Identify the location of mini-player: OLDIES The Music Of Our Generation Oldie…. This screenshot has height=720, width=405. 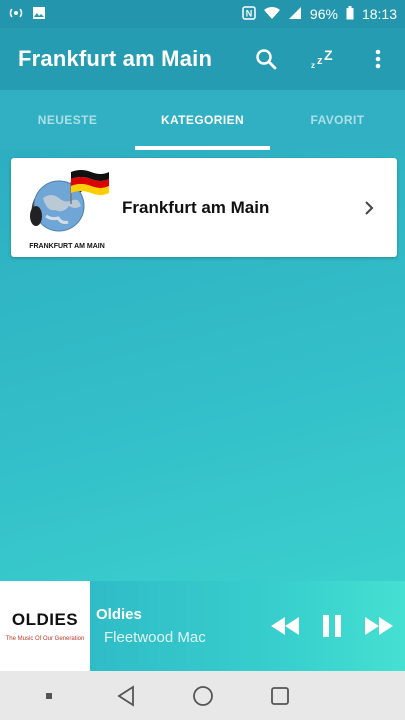
(202, 626).